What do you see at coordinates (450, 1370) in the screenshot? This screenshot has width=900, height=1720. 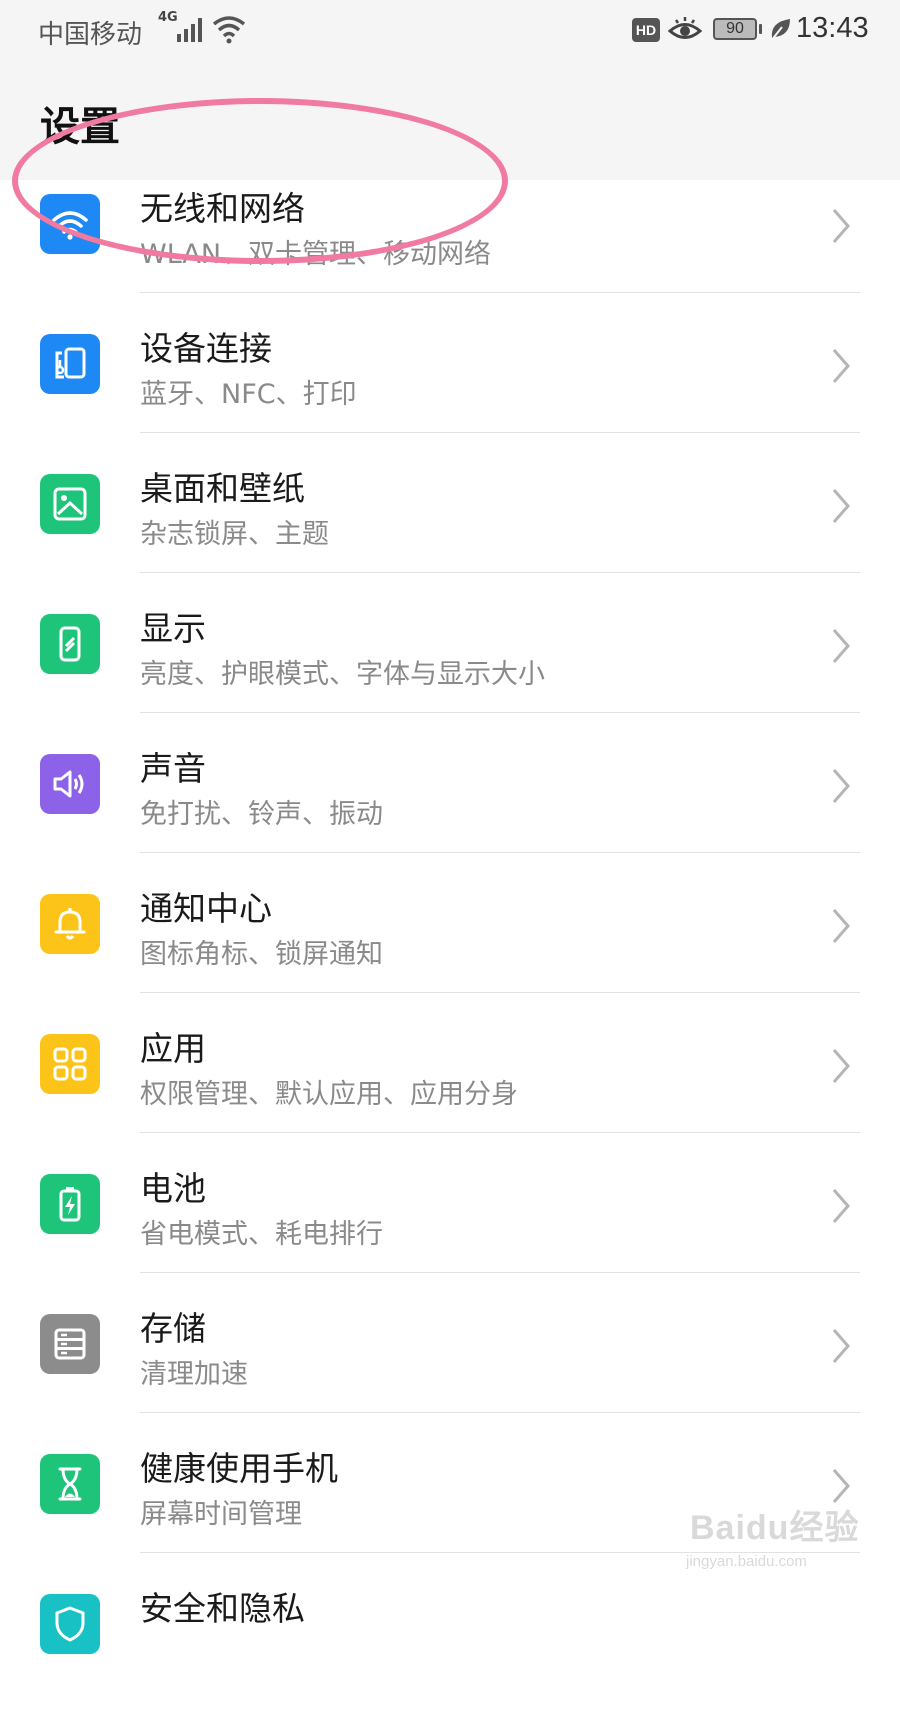 I see `settings-item-storage: 存储 清理加速` at bounding box center [450, 1370].